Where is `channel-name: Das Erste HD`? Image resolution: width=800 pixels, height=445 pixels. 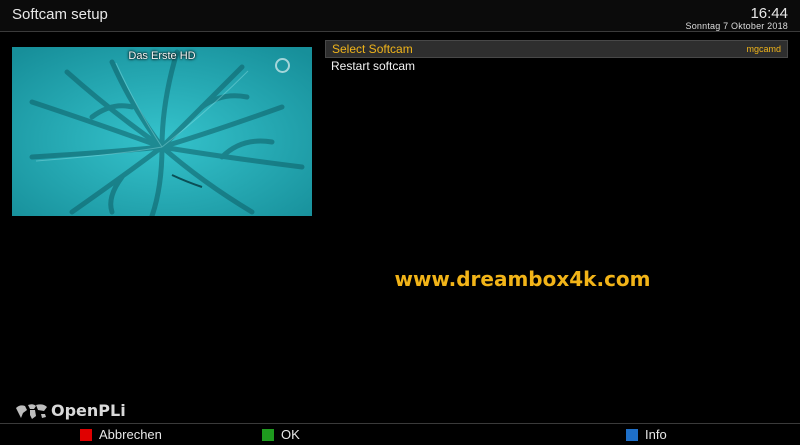
channel-name: Das Erste HD is located at coordinates (162, 56).